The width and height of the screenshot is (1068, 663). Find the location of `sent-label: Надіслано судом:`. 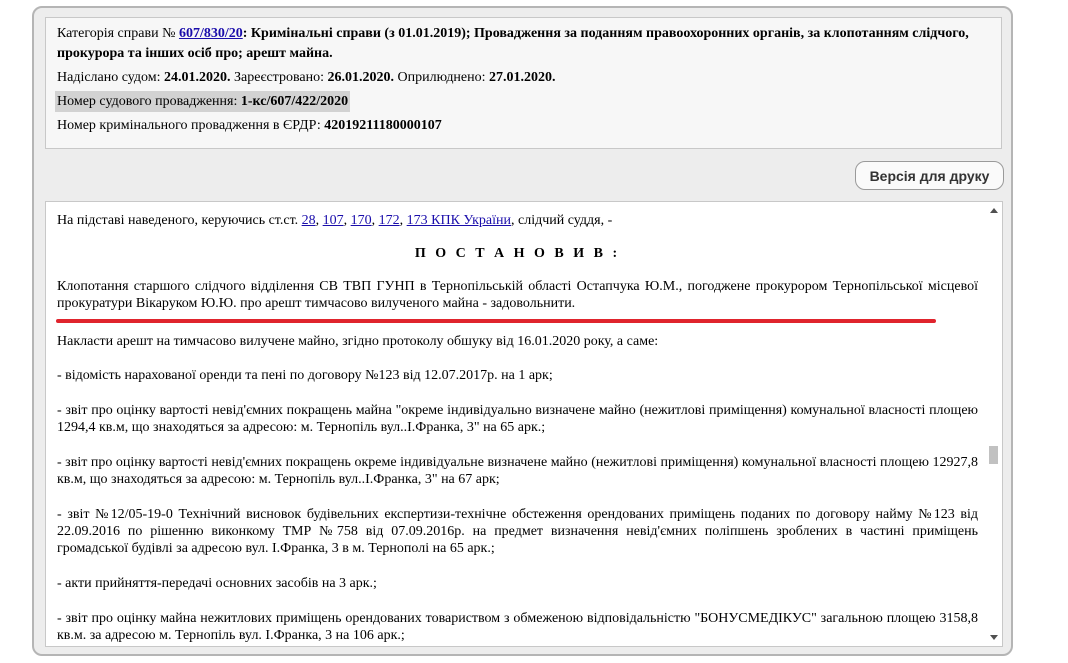

sent-label: Надіслано судом: is located at coordinates (109, 77).